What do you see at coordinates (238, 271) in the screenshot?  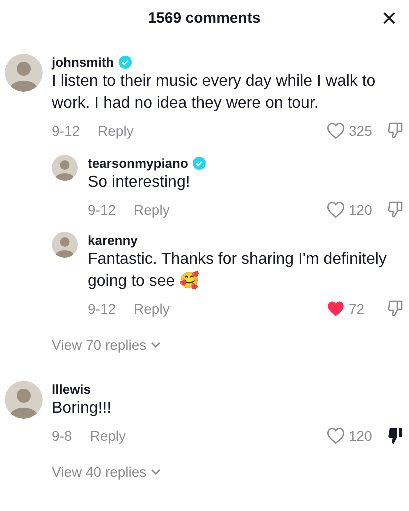 I see `comment-text: Fantastic. Thanks for sharing I'm definitely going to see 🥰` at bounding box center [238, 271].